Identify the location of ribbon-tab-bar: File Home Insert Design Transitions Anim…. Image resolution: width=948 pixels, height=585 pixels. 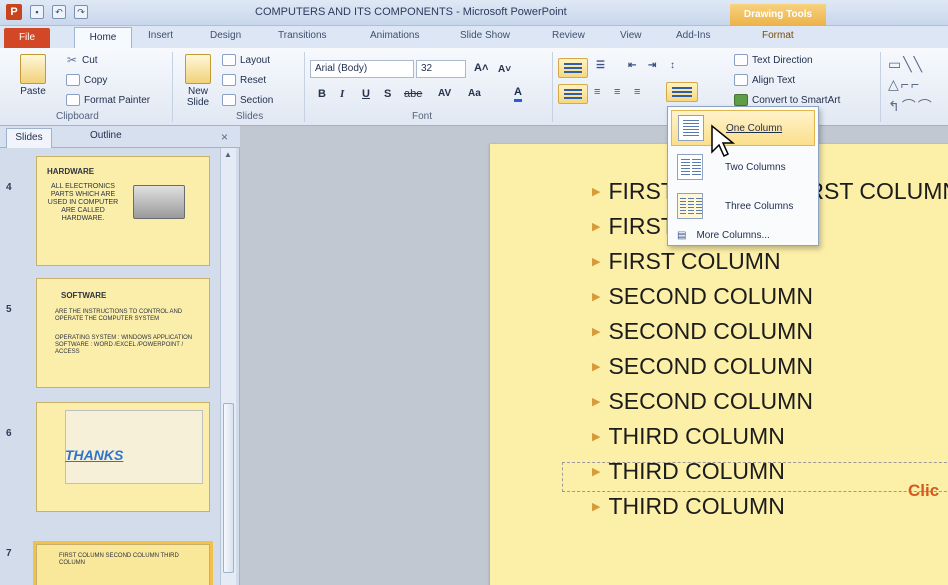
(474, 37).